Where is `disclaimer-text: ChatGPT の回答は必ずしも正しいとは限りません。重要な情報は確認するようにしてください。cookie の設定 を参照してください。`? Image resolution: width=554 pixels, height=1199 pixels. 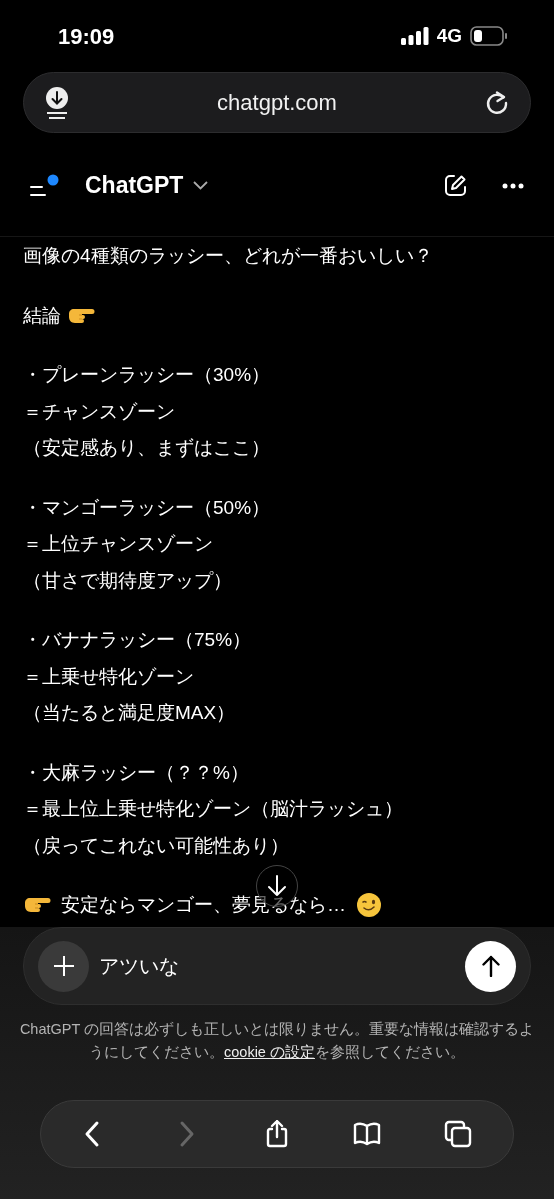
disclaimer-text: ChatGPT の回答は必ずしも正しいとは限りません。重要な情報は確認するようにしてください。cookie の設定 を参照してください。 is located at coordinates (277, 1041).